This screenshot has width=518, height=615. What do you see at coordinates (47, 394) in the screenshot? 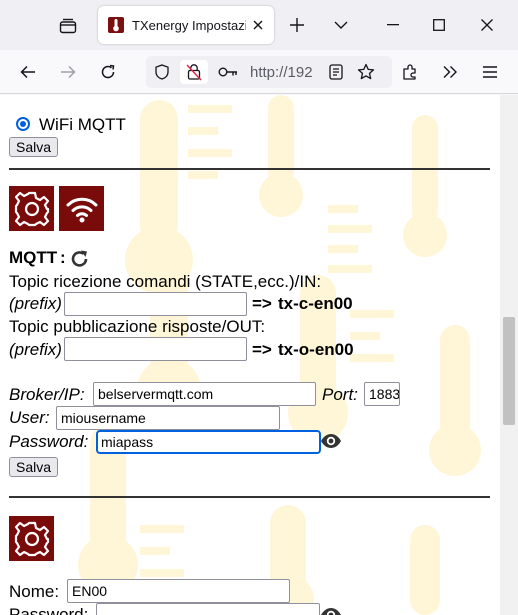
I see `broker-label: Broker/IP:` at bounding box center [47, 394].